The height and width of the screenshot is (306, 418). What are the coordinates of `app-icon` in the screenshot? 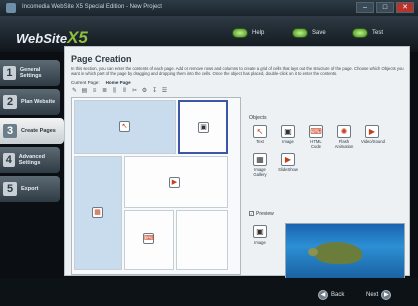 It's located at (11, 8).